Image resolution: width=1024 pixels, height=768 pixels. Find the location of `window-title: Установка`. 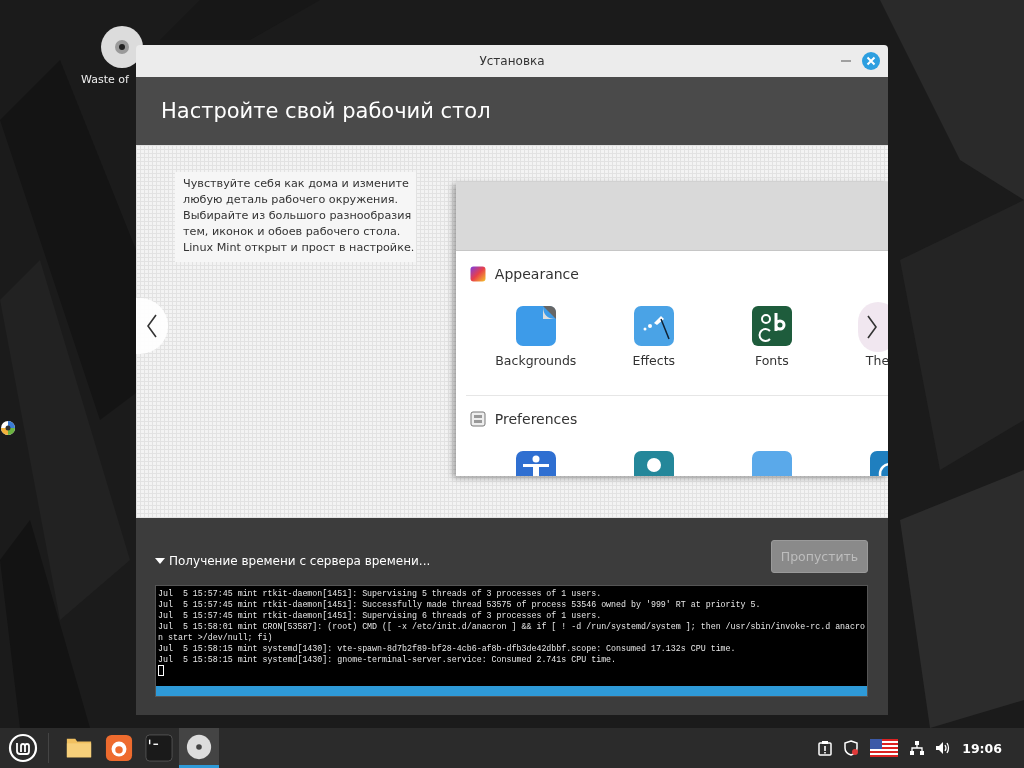

window-title: Установка is located at coordinates (512, 61).